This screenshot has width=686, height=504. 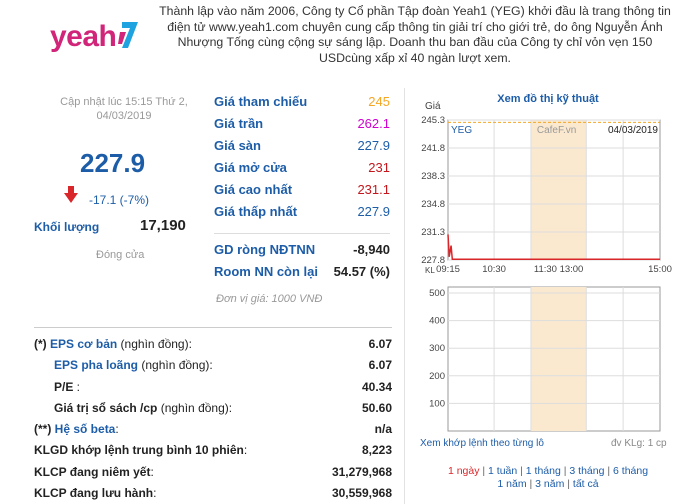 What do you see at coordinates (556, 130) in the screenshot?
I see `source-label: CafeF.vn` at bounding box center [556, 130].